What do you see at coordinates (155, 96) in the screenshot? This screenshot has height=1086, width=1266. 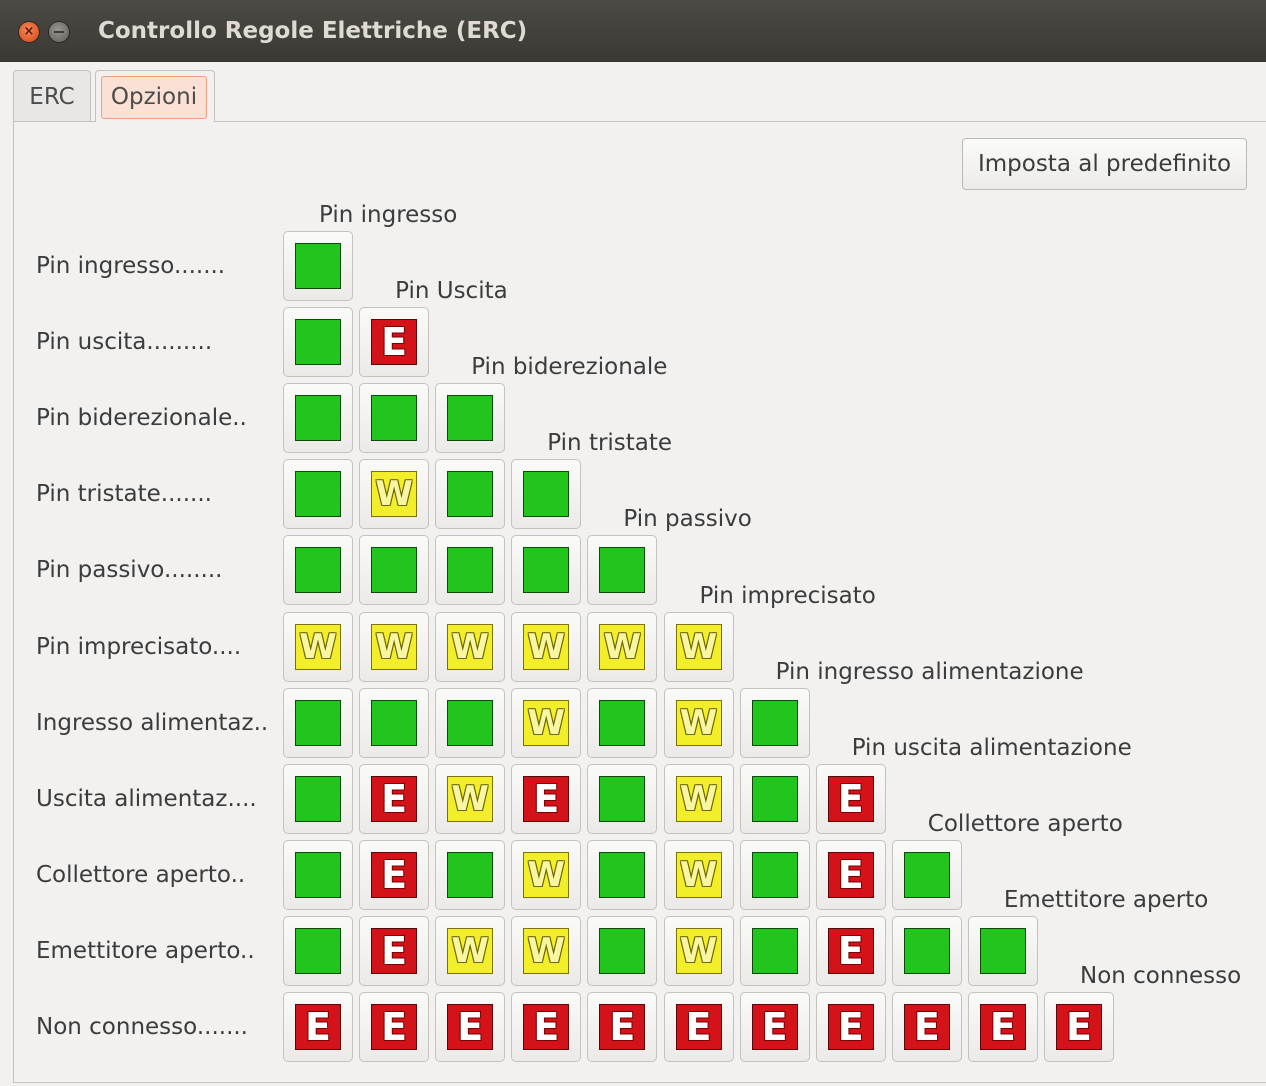 I see `tab-opzioni: Opzioni` at bounding box center [155, 96].